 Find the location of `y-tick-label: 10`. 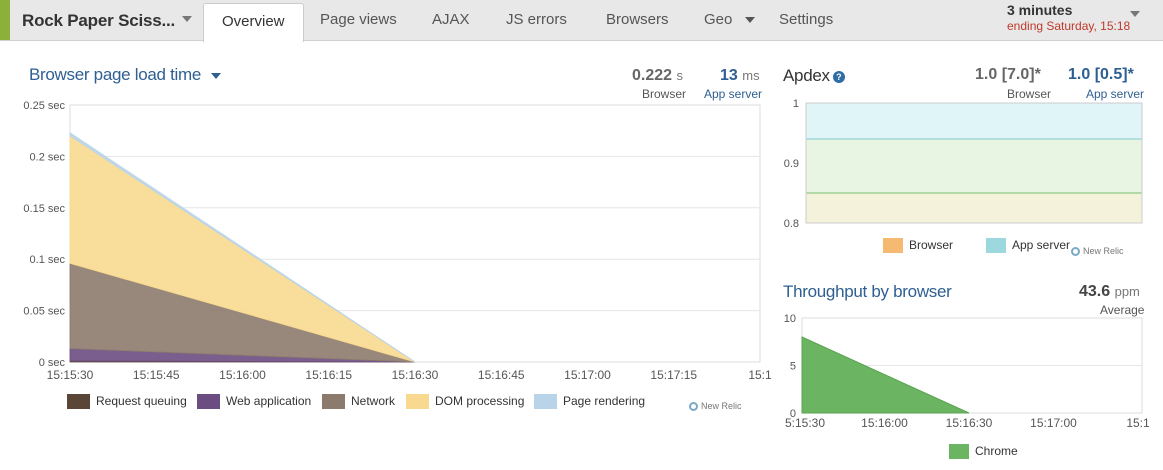

y-tick-label: 10 is located at coordinates (790, 319).